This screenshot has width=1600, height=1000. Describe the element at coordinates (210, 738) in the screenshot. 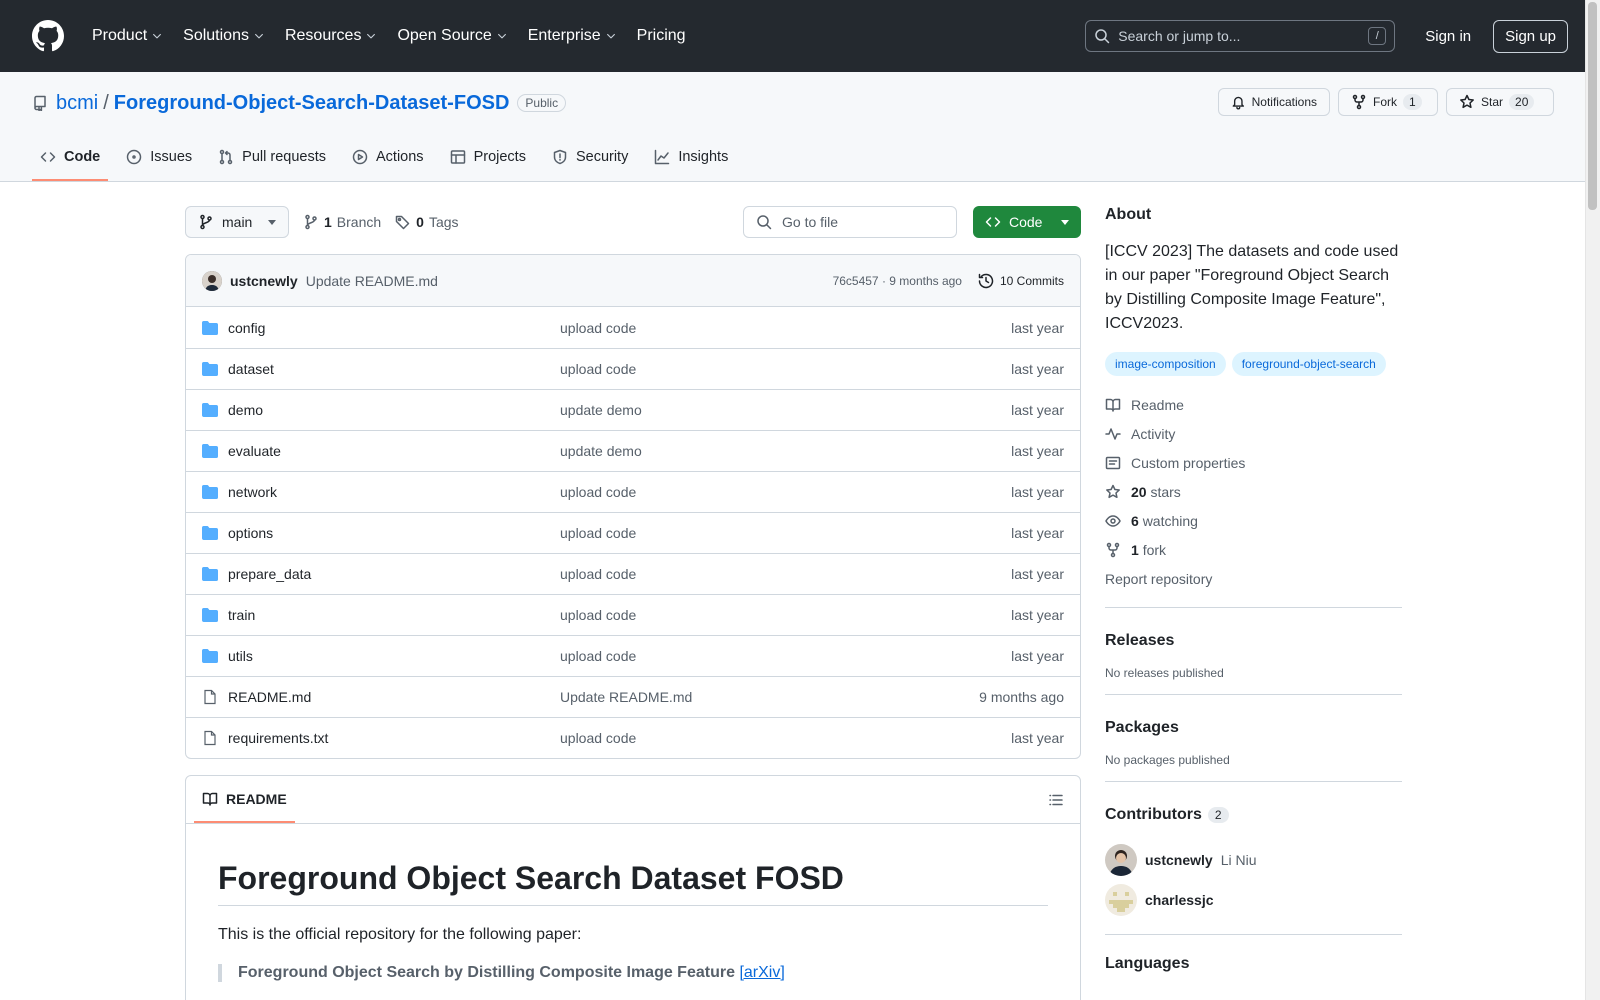

I see `file-icon` at that location.